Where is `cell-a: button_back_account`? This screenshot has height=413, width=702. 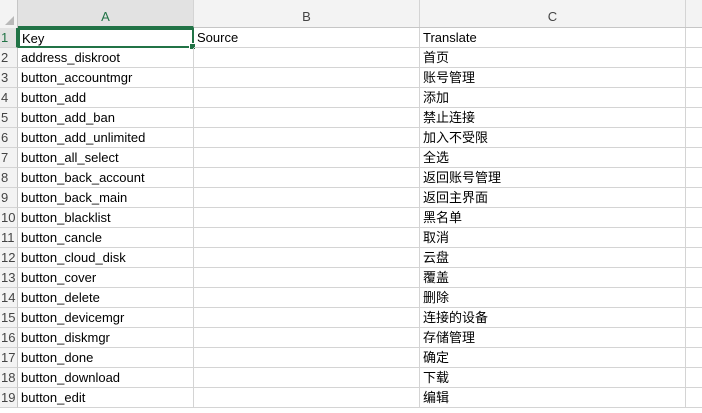
cell-a: button_back_account is located at coordinates (106, 178).